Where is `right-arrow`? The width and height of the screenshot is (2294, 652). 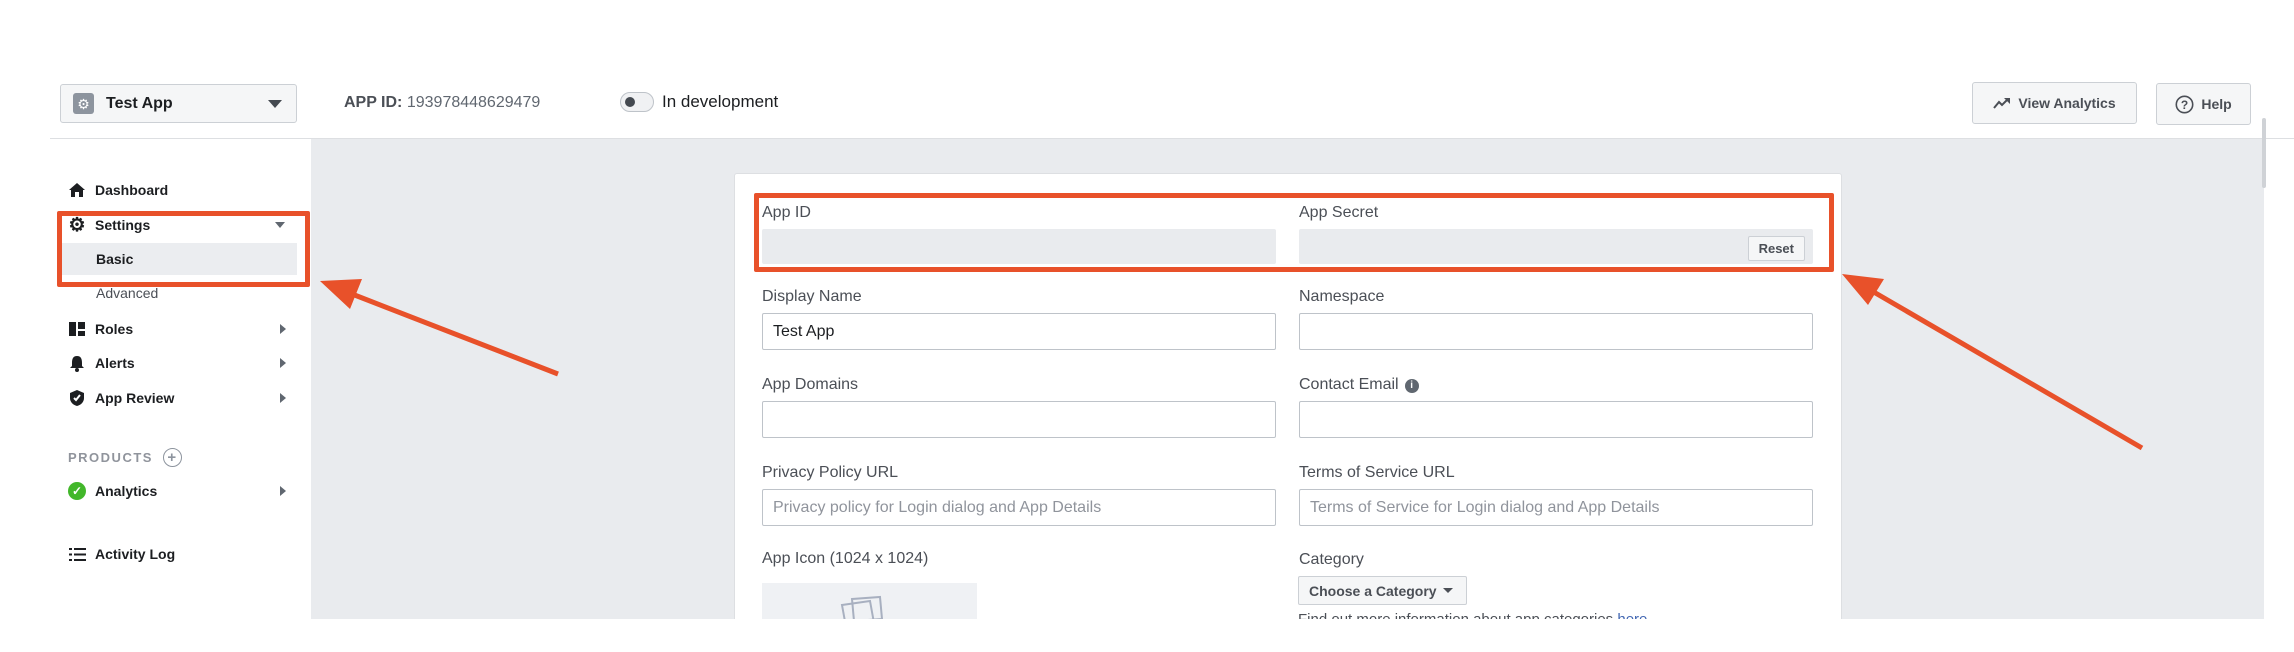 right-arrow is located at coordinates (1993, 362).